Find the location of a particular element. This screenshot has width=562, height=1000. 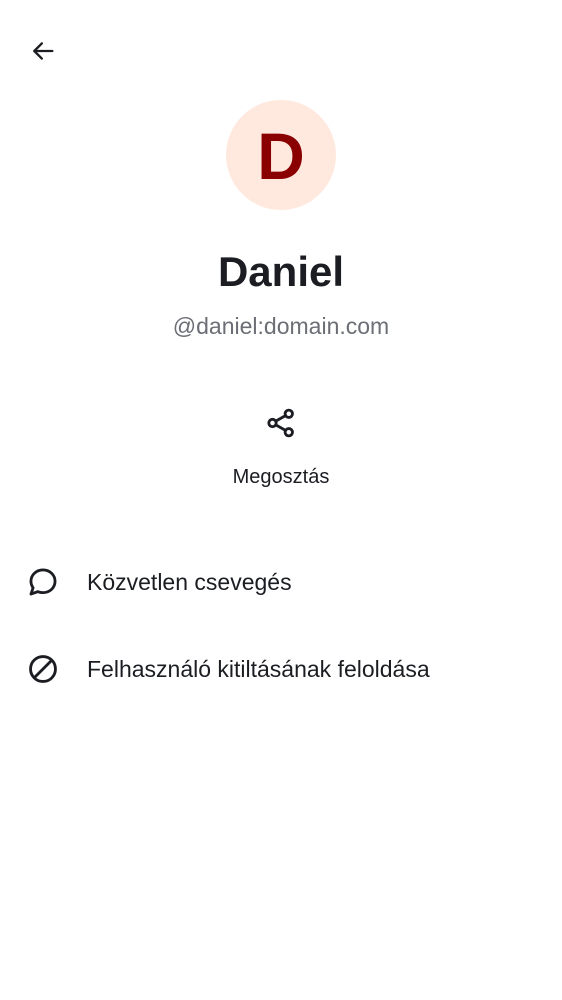

display-name: Daniel is located at coordinates (281, 271).